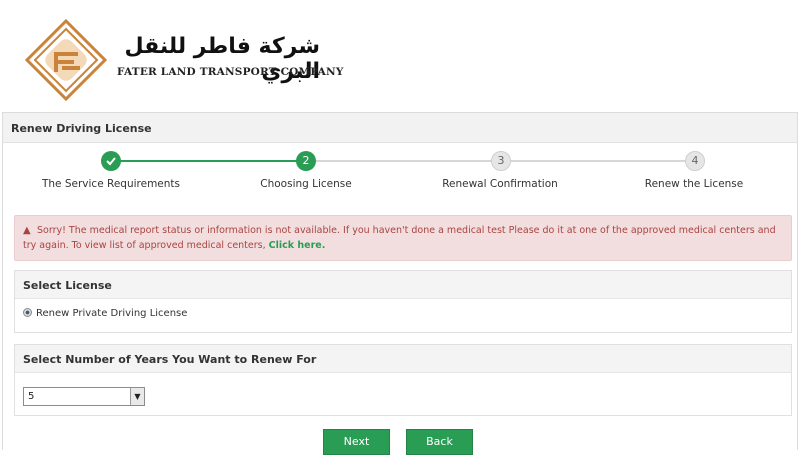 The width and height of the screenshot is (800, 455). What do you see at coordinates (31, 396) in the screenshot?
I see `years-selected-value: 5` at bounding box center [31, 396].